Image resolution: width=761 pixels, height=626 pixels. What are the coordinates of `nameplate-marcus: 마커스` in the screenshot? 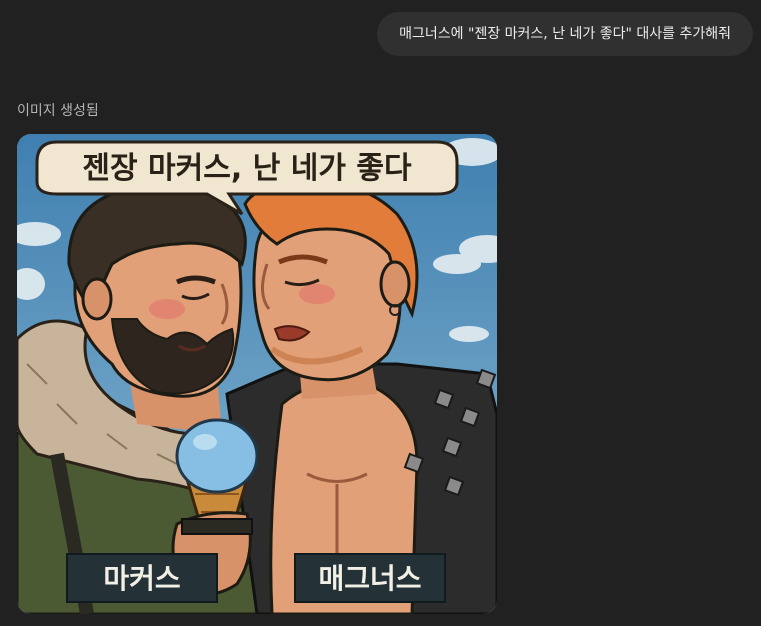 It's located at (142, 578).